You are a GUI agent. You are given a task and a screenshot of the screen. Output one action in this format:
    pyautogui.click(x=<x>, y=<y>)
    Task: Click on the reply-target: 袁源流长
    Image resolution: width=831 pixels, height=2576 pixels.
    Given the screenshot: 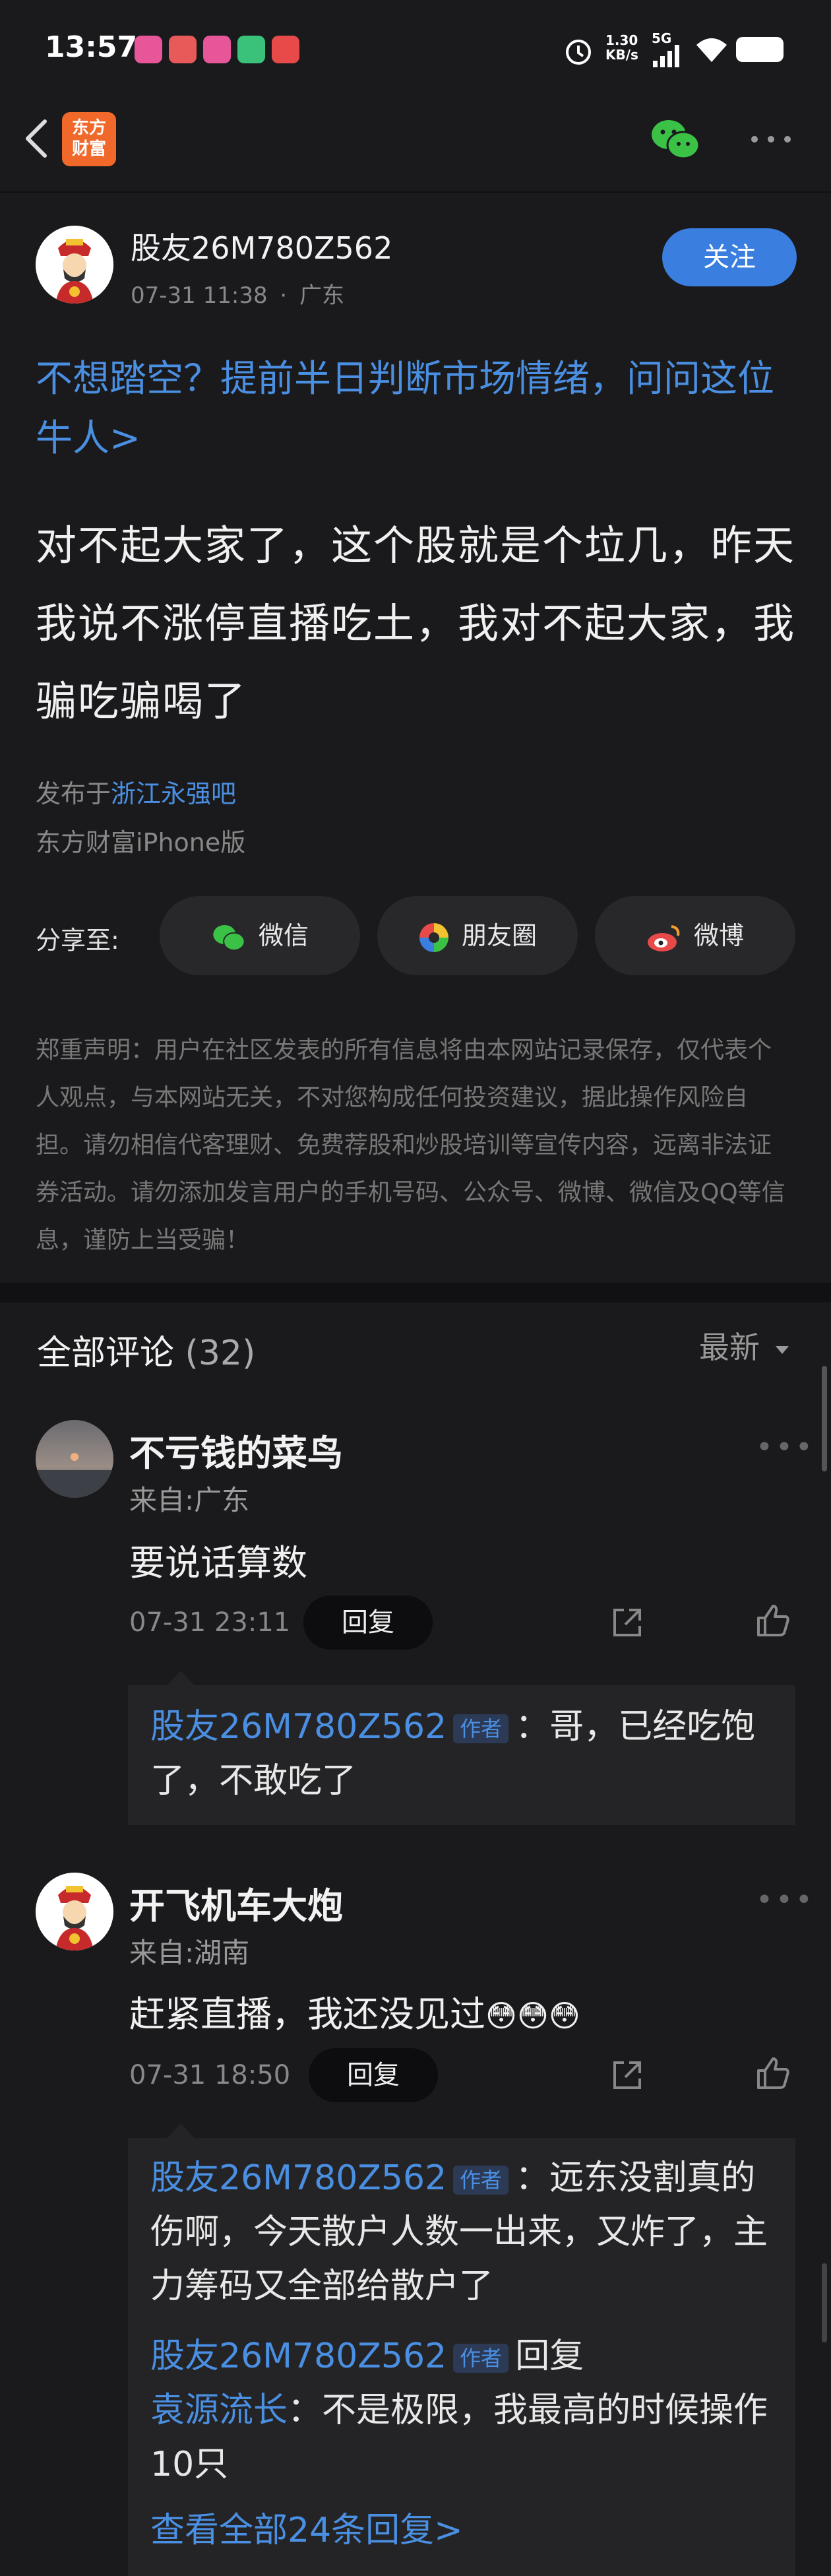 What is the action you would take?
    pyautogui.click(x=219, y=2410)
    